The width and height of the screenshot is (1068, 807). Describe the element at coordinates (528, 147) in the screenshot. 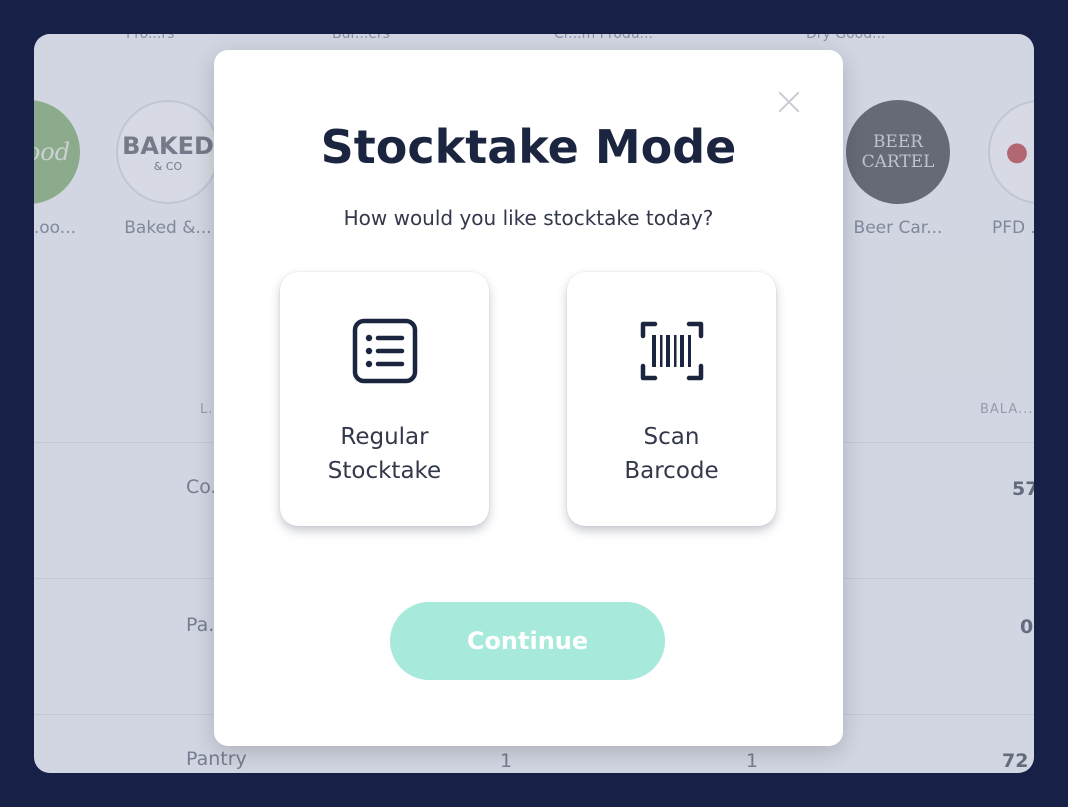

I see `dialog-title: Stocktake Mode` at that location.